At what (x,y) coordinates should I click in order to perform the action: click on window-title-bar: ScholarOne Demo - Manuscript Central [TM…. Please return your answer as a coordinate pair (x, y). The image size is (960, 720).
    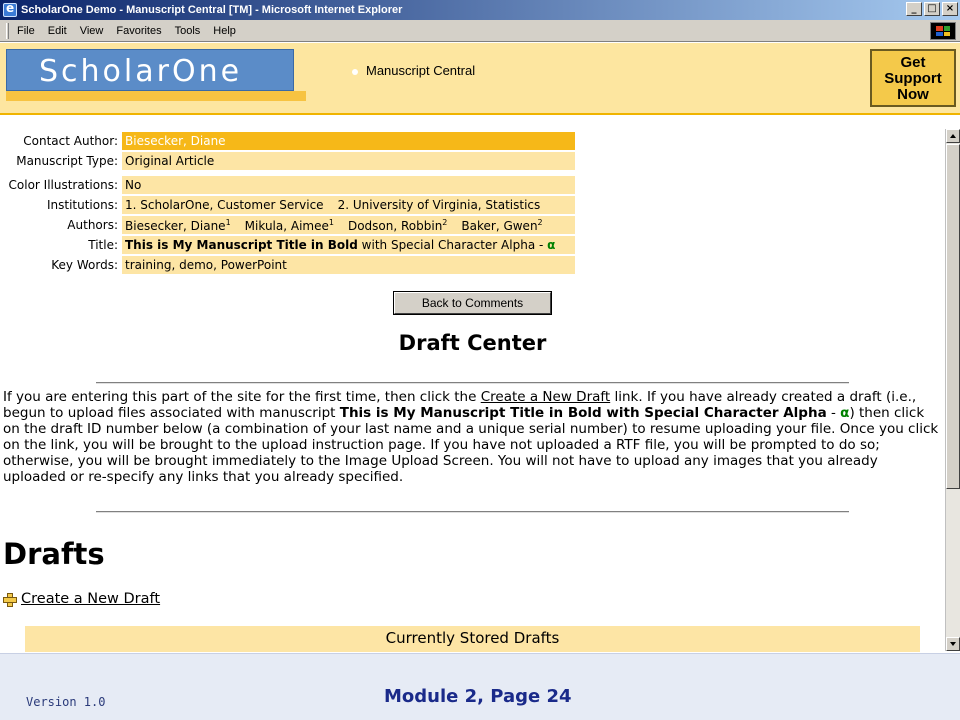
    Looking at the image, I should click on (480, 10).